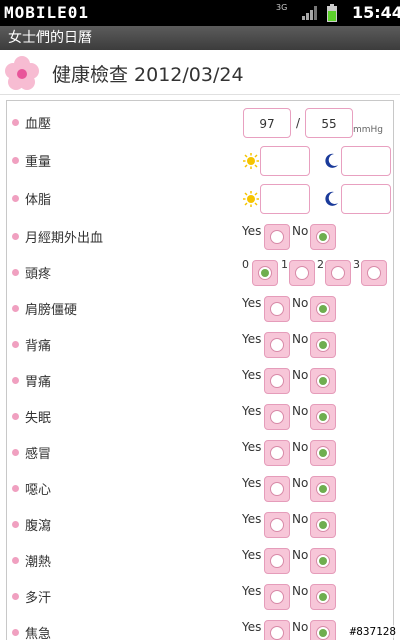 The width and height of the screenshot is (400, 640). What do you see at coordinates (331, 198) in the screenshot?
I see `moon-icon` at bounding box center [331, 198].